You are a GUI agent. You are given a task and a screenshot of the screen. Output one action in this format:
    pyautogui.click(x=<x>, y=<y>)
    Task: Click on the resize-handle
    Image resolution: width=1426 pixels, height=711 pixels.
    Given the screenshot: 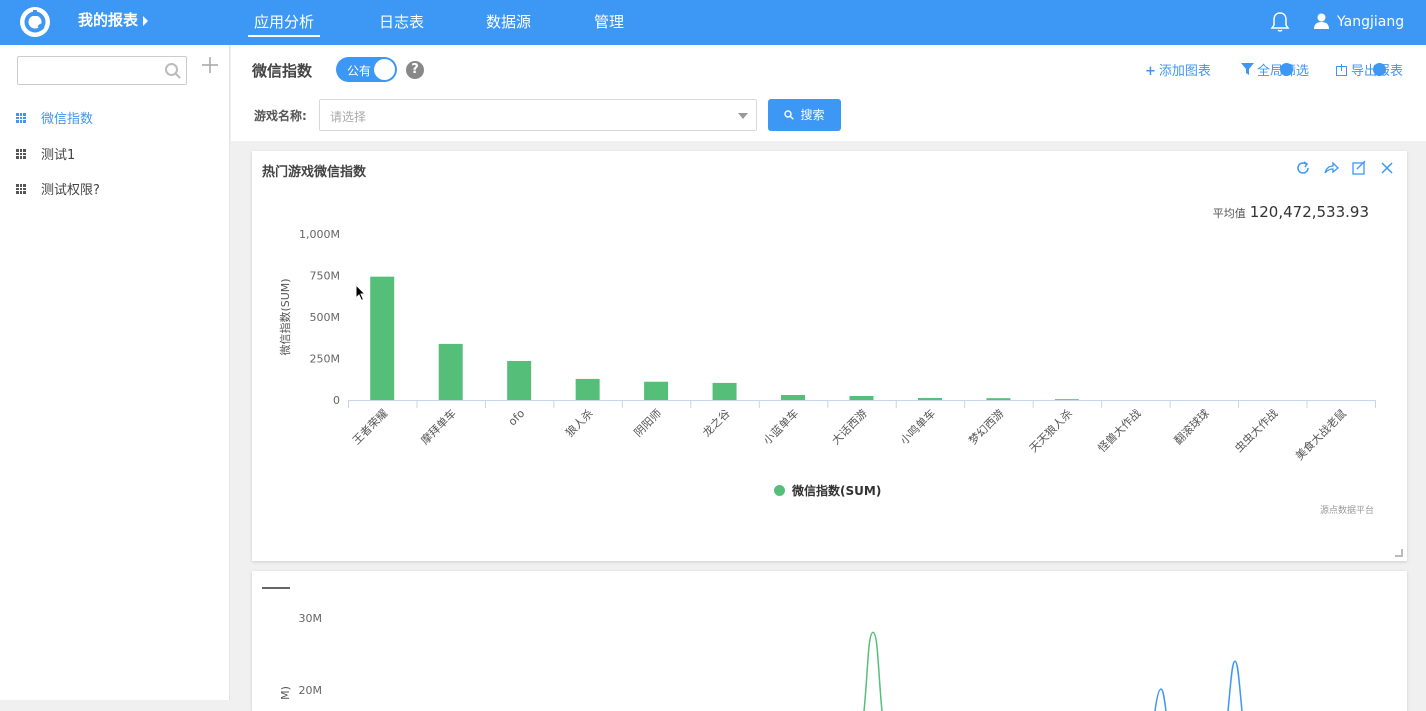 What is the action you would take?
    pyautogui.click(x=1399, y=553)
    